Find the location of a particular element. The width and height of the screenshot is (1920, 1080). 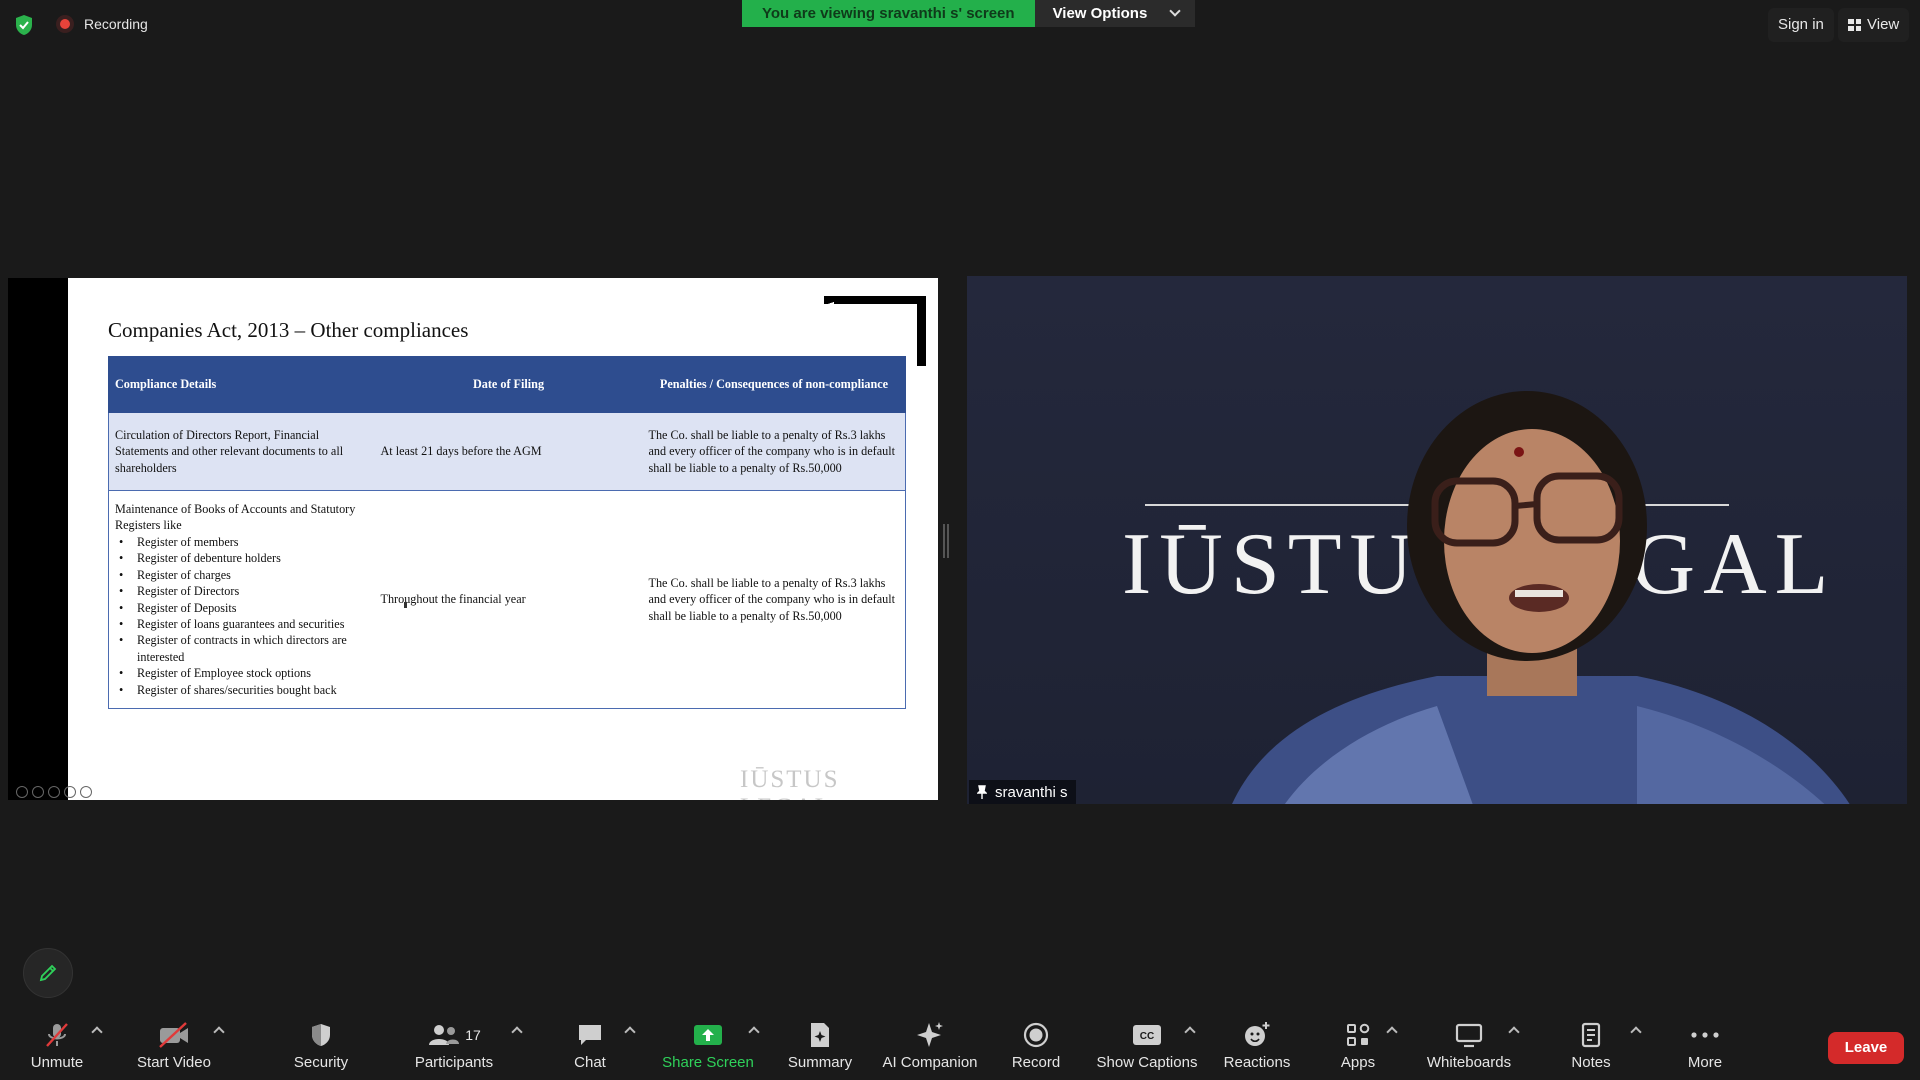

start-video-label: Start Video is located at coordinates (174, 1062).